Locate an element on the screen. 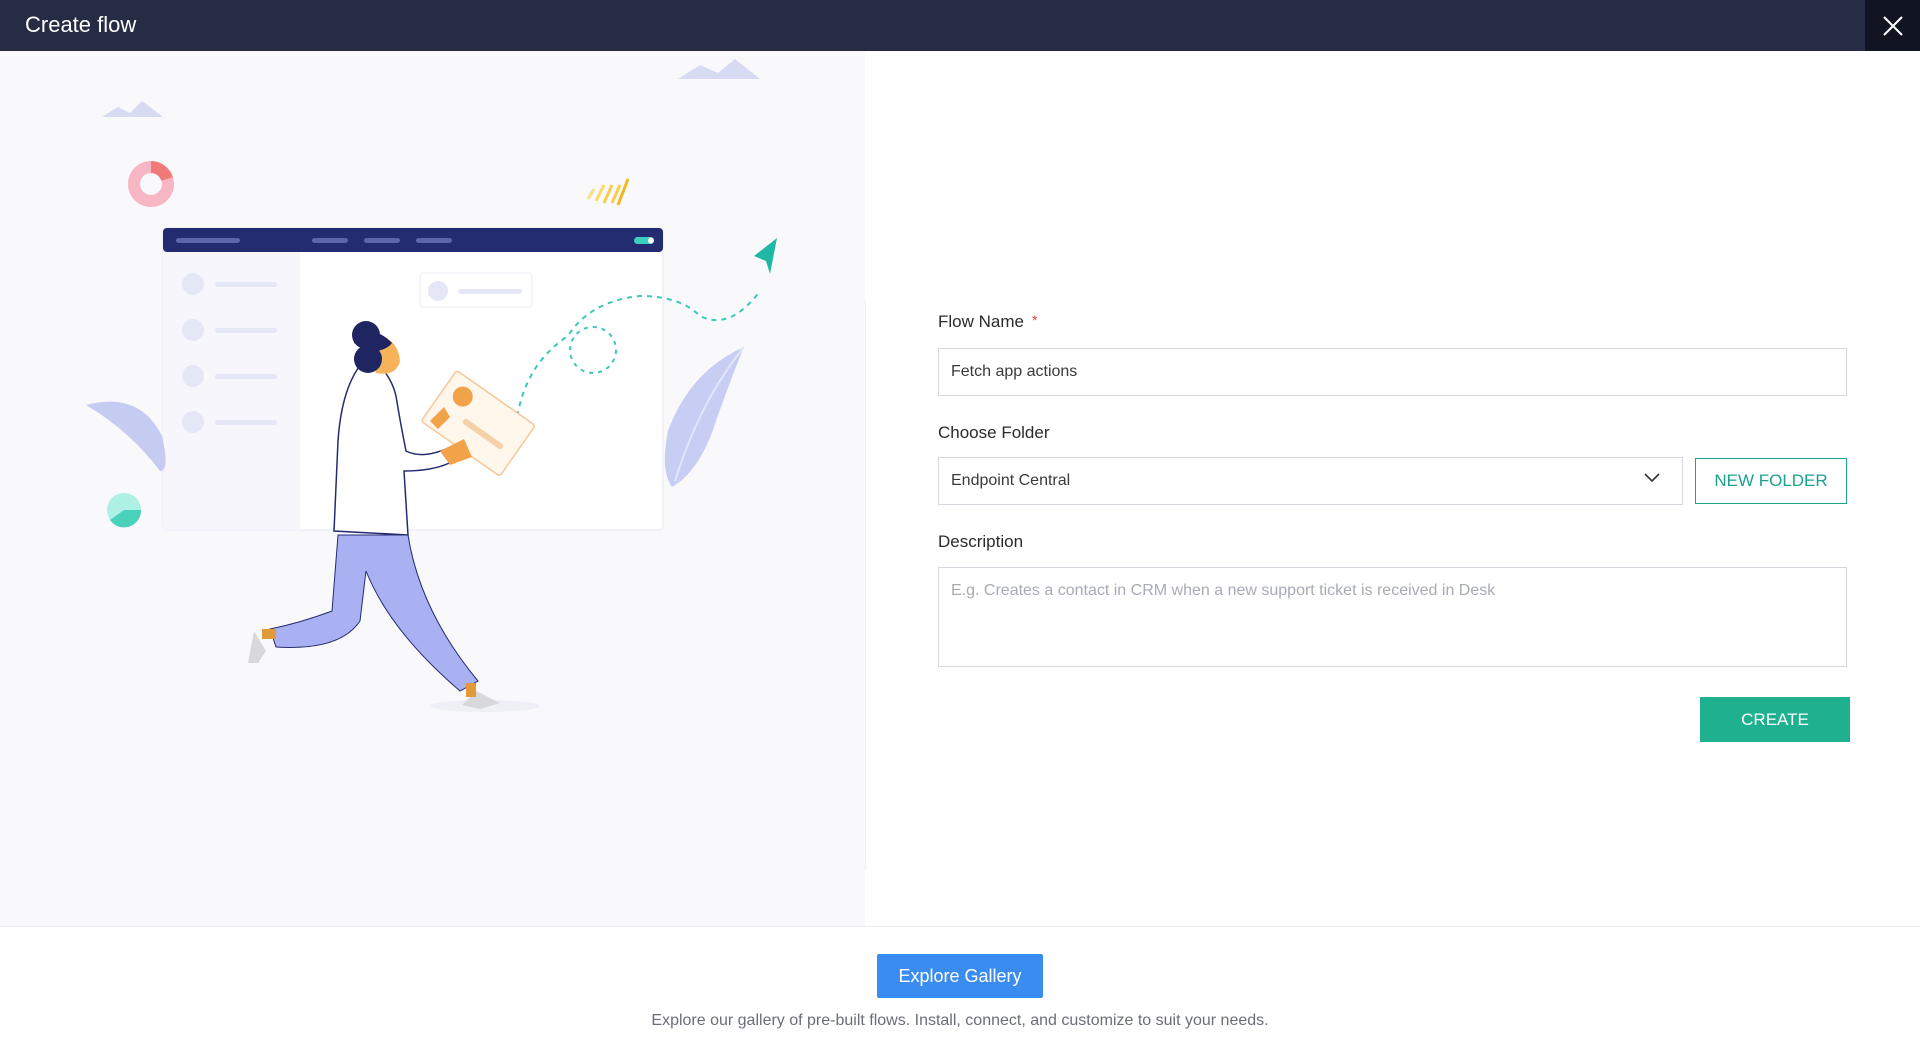 This screenshot has width=1920, height=1042. folder-select: Endpoint Central is located at coordinates (1310, 481).